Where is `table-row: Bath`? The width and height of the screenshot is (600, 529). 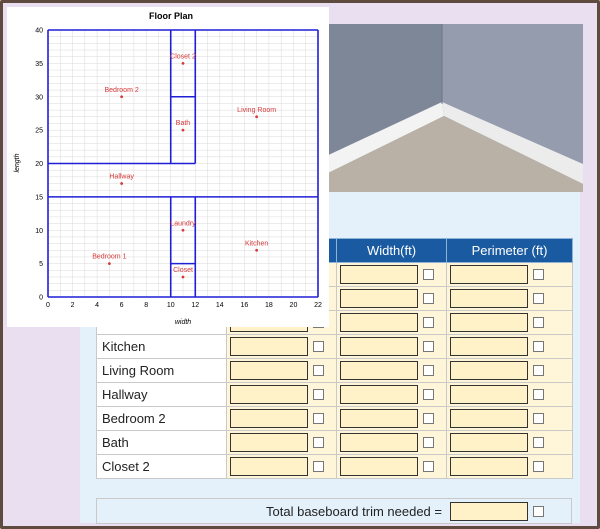
table-row: Bath is located at coordinates (334, 442).